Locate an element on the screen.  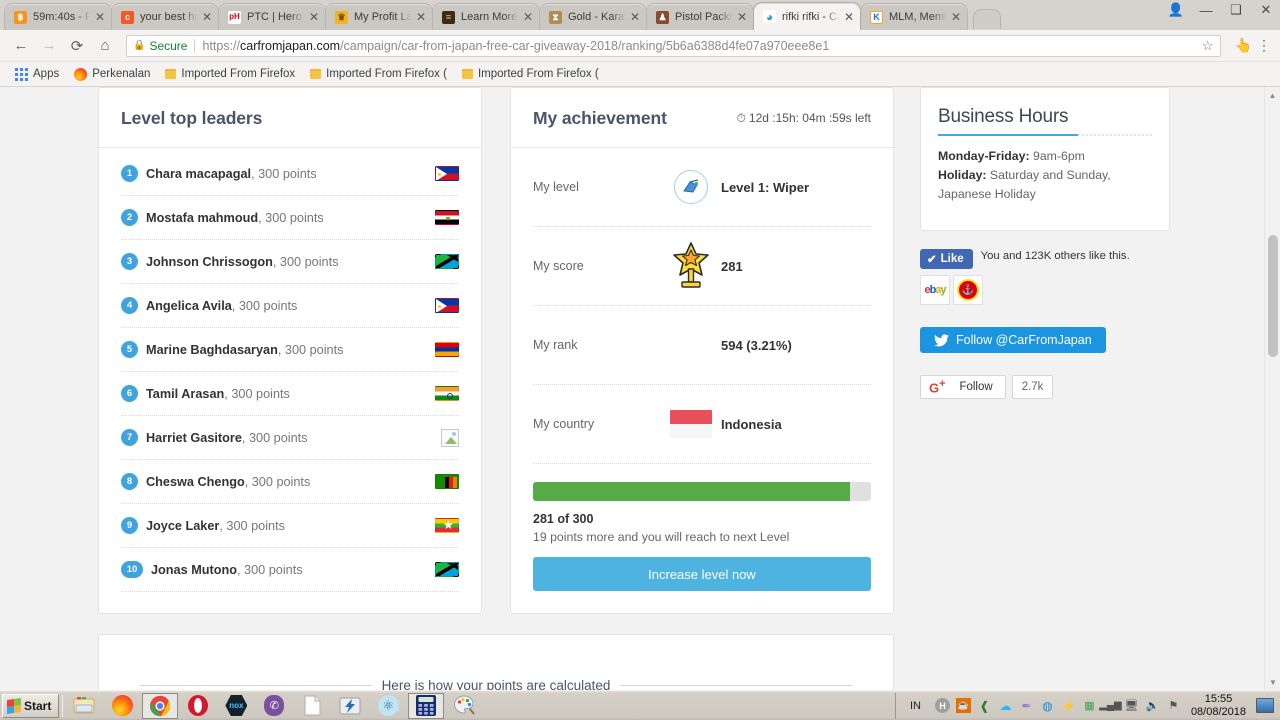
nox-player-icon: nox is located at coordinates (236, 706).